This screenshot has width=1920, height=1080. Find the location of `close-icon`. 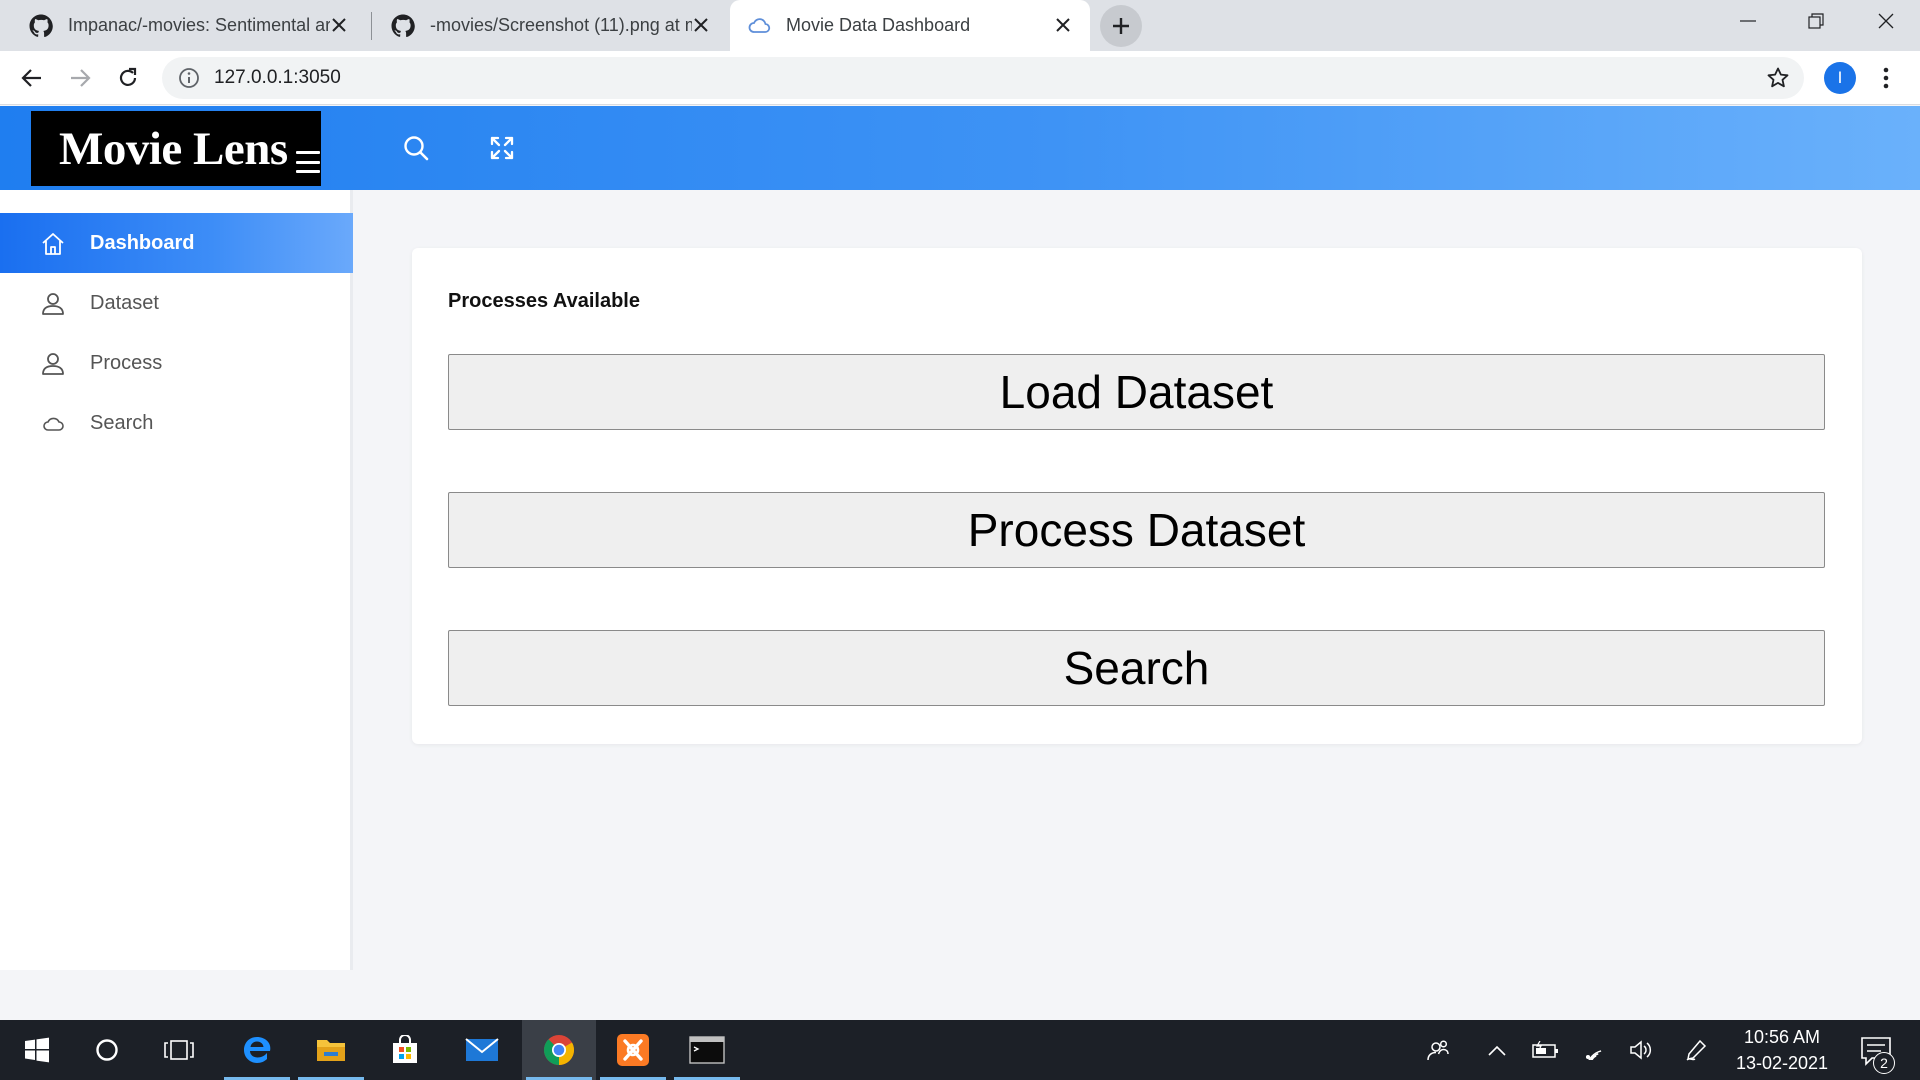

close-icon is located at coordinates (1886, 21).